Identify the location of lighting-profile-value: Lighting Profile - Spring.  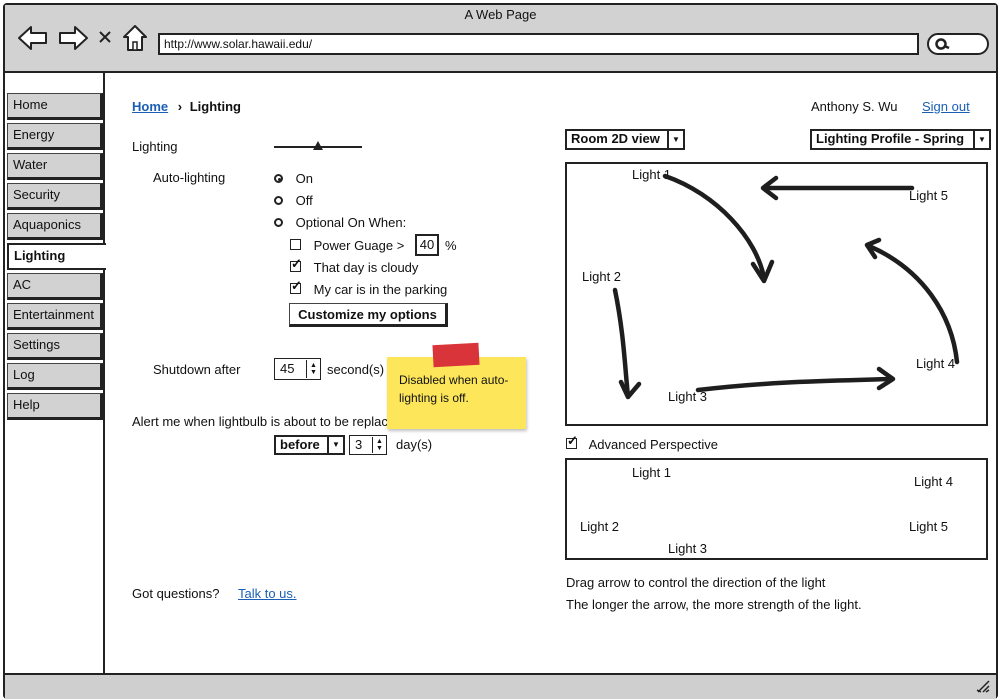
(890, 138).